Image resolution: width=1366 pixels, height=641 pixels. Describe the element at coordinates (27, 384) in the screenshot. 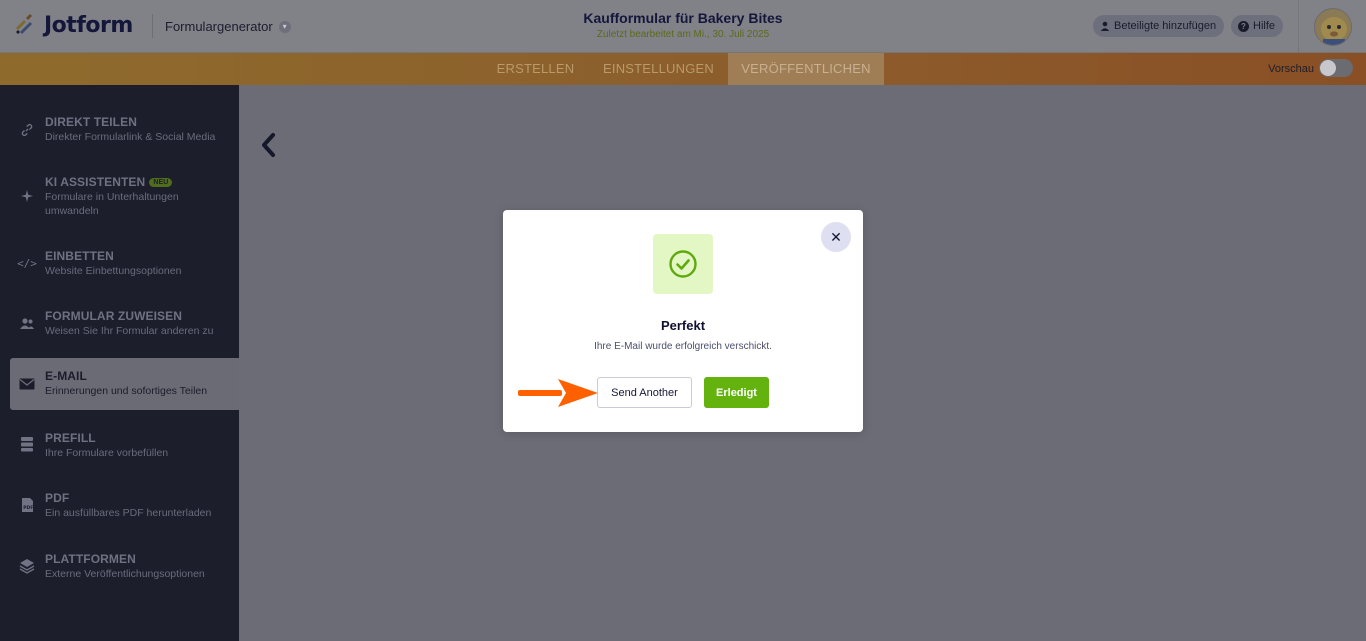

I see `mail-icon` at that location.